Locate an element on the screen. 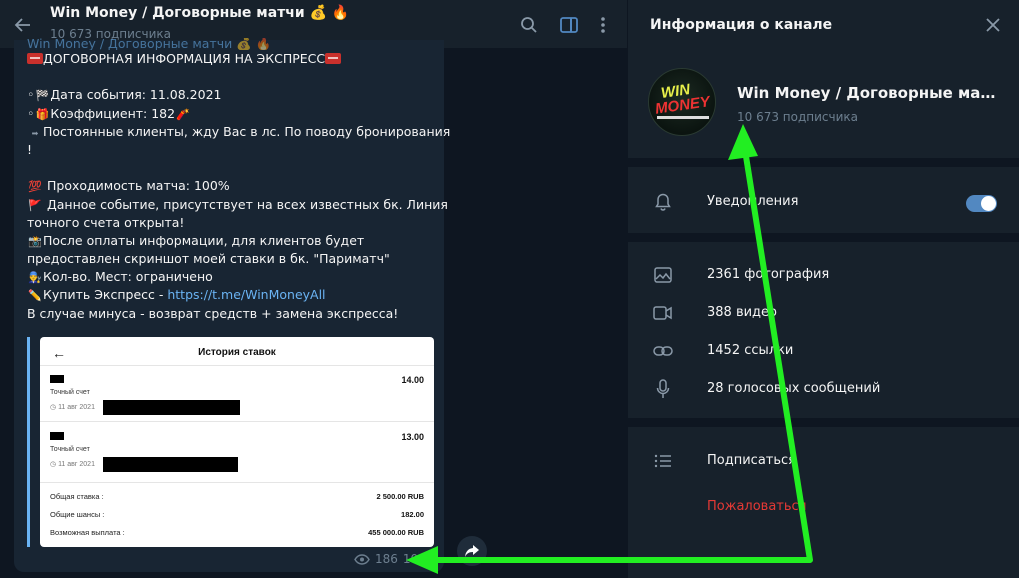 This screenshot has height=578, width=1019. summary-label: Общие шансы : is located at coordinates (77, 514).